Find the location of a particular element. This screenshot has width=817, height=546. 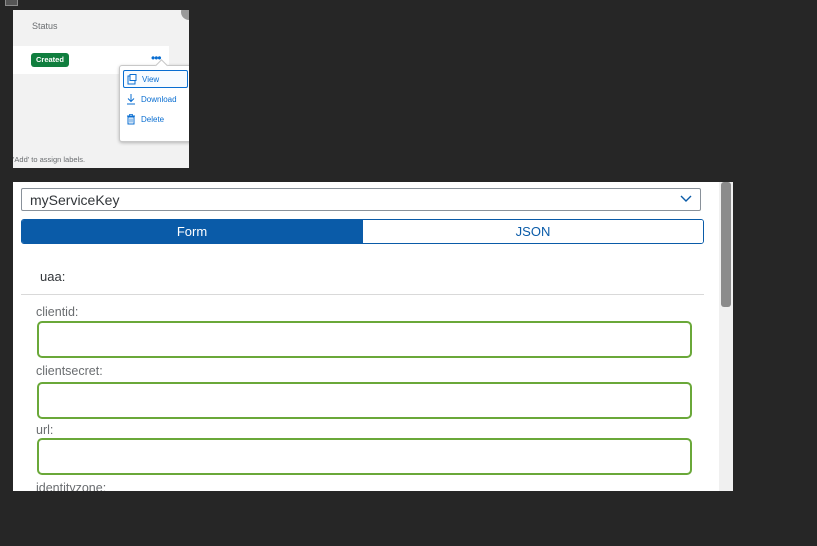

download-icon is located at coordinates (131, 98).